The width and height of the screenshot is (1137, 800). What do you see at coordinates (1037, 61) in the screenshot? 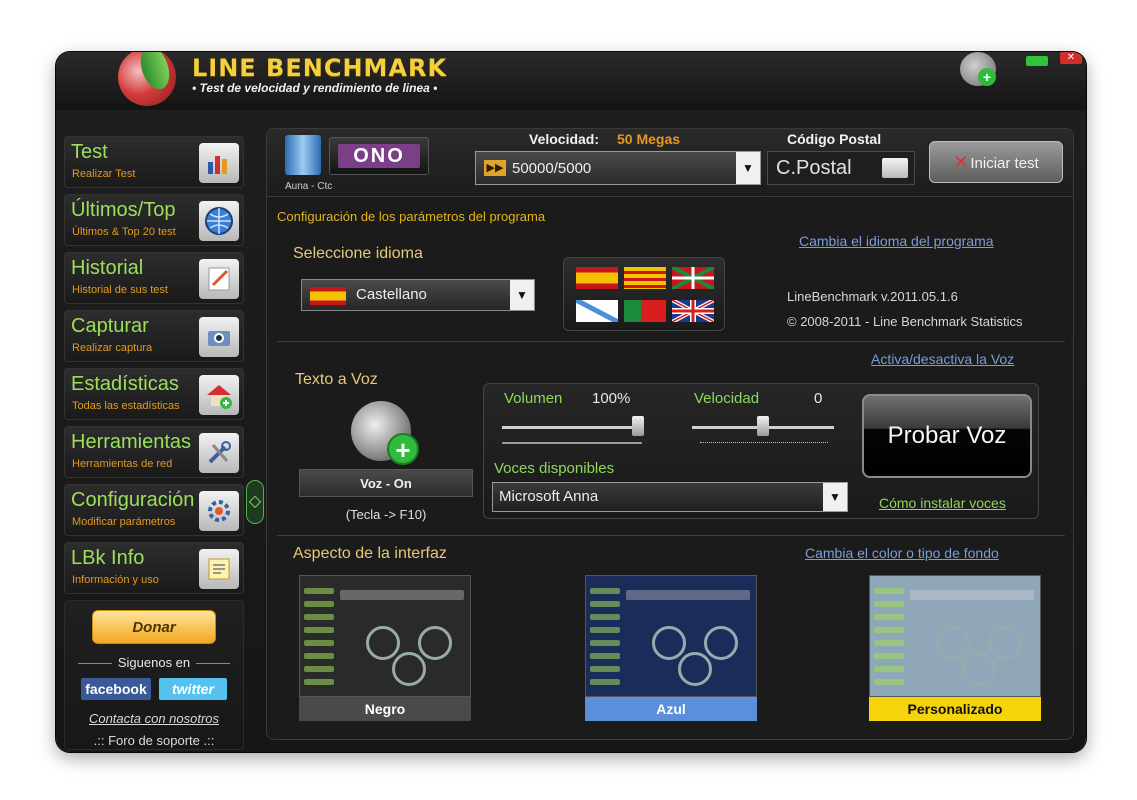
I see `minimize-button` at bounding box center [1037, 61].